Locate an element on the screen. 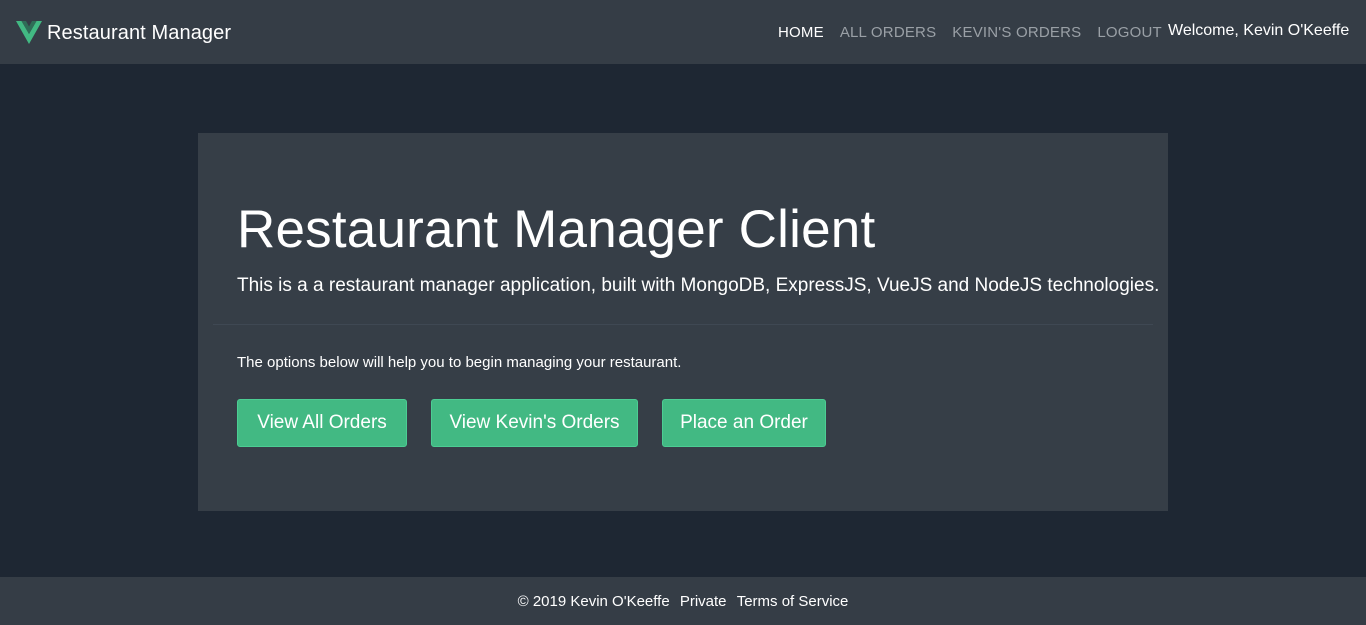  page-title: Restaurant Manager Client is located at coordinates (556, 229).